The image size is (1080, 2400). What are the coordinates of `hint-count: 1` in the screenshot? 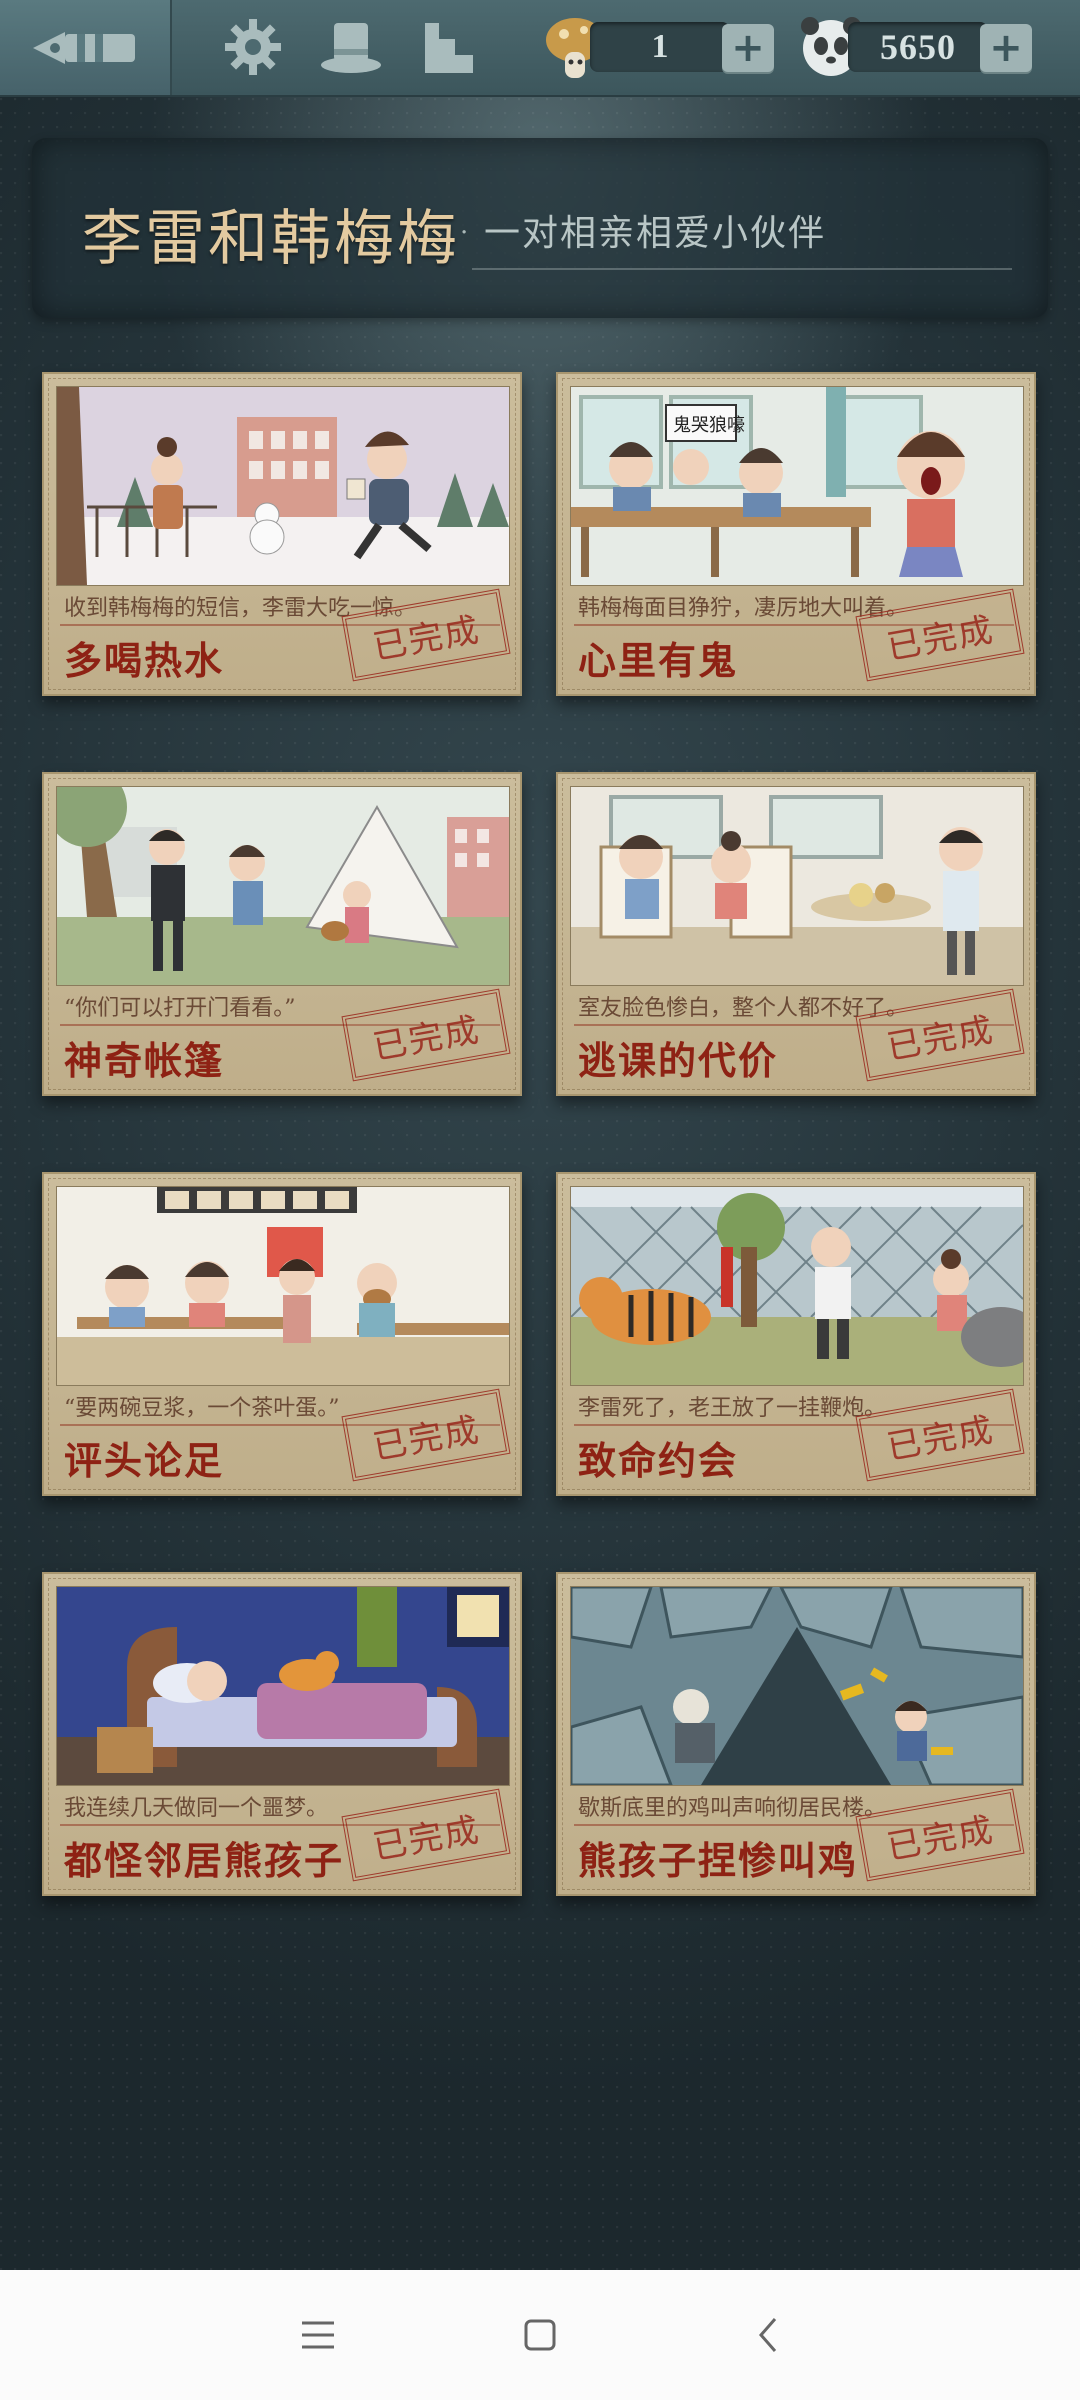 It's located at (660, 46).